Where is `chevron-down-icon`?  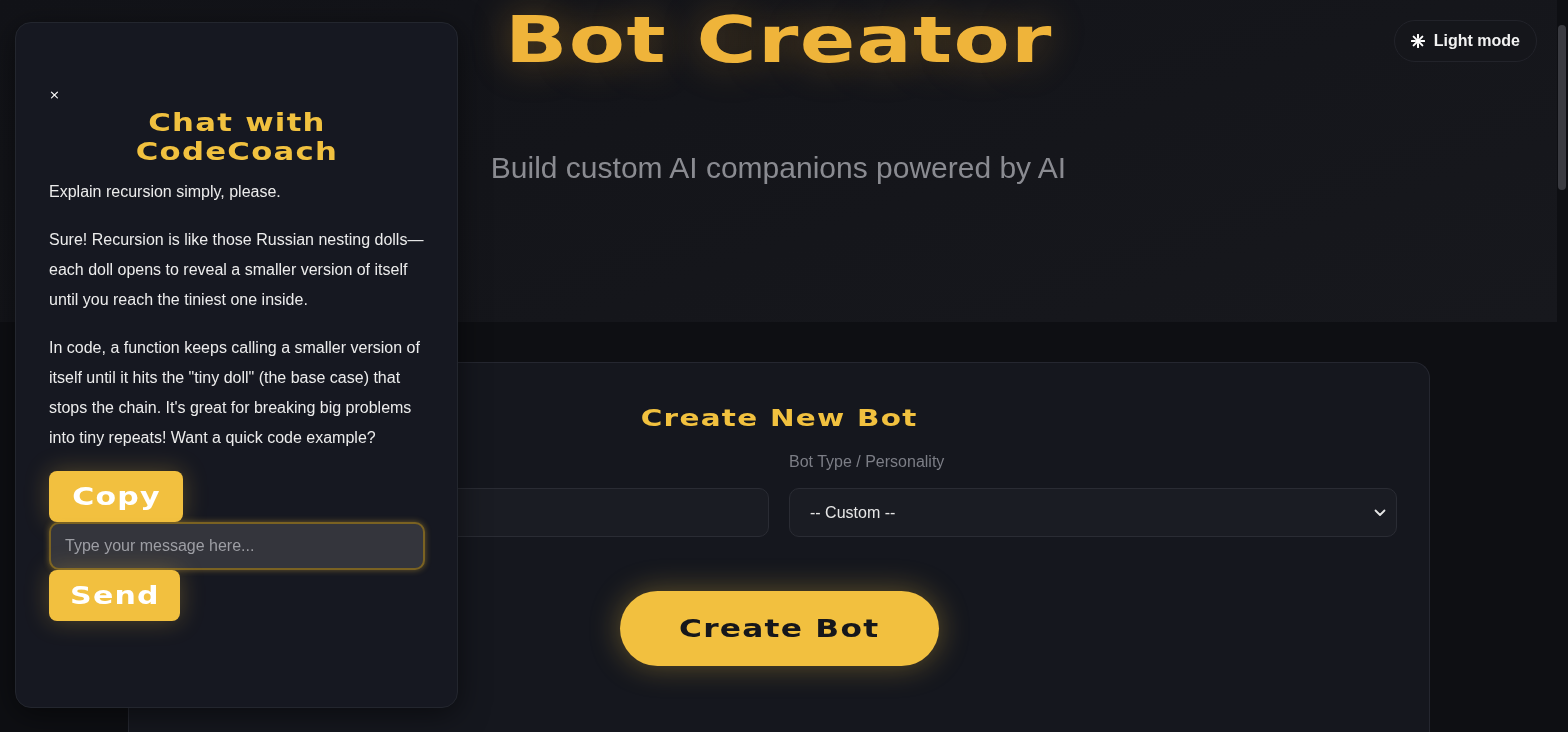 chevron-down-icon is located at coordinates (1380, 512).